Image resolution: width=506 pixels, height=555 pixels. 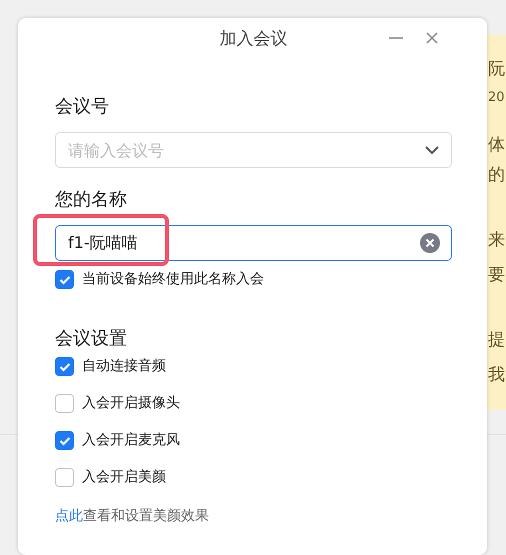 What do you see at coordinates (253, 150) in the screenshot?
I see `meeting-id-field: 请输入会议号` at bounding box center [253, 150].